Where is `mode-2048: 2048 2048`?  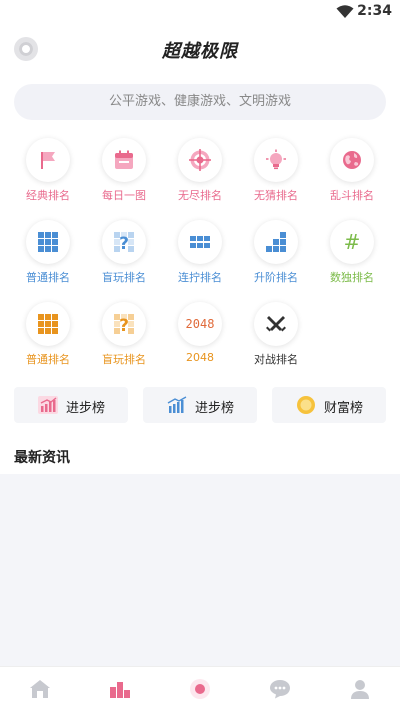 mode-2048: 2048 2048 is located at coordinates (200, 335).